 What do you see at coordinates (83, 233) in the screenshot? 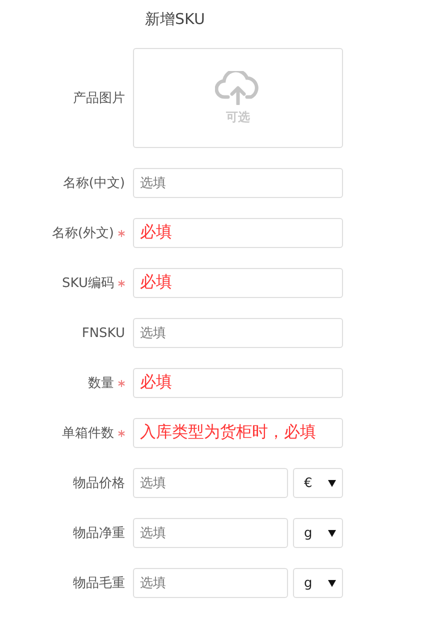
I see `field-label: 名称(外文)` at bounding box center [83, 233].